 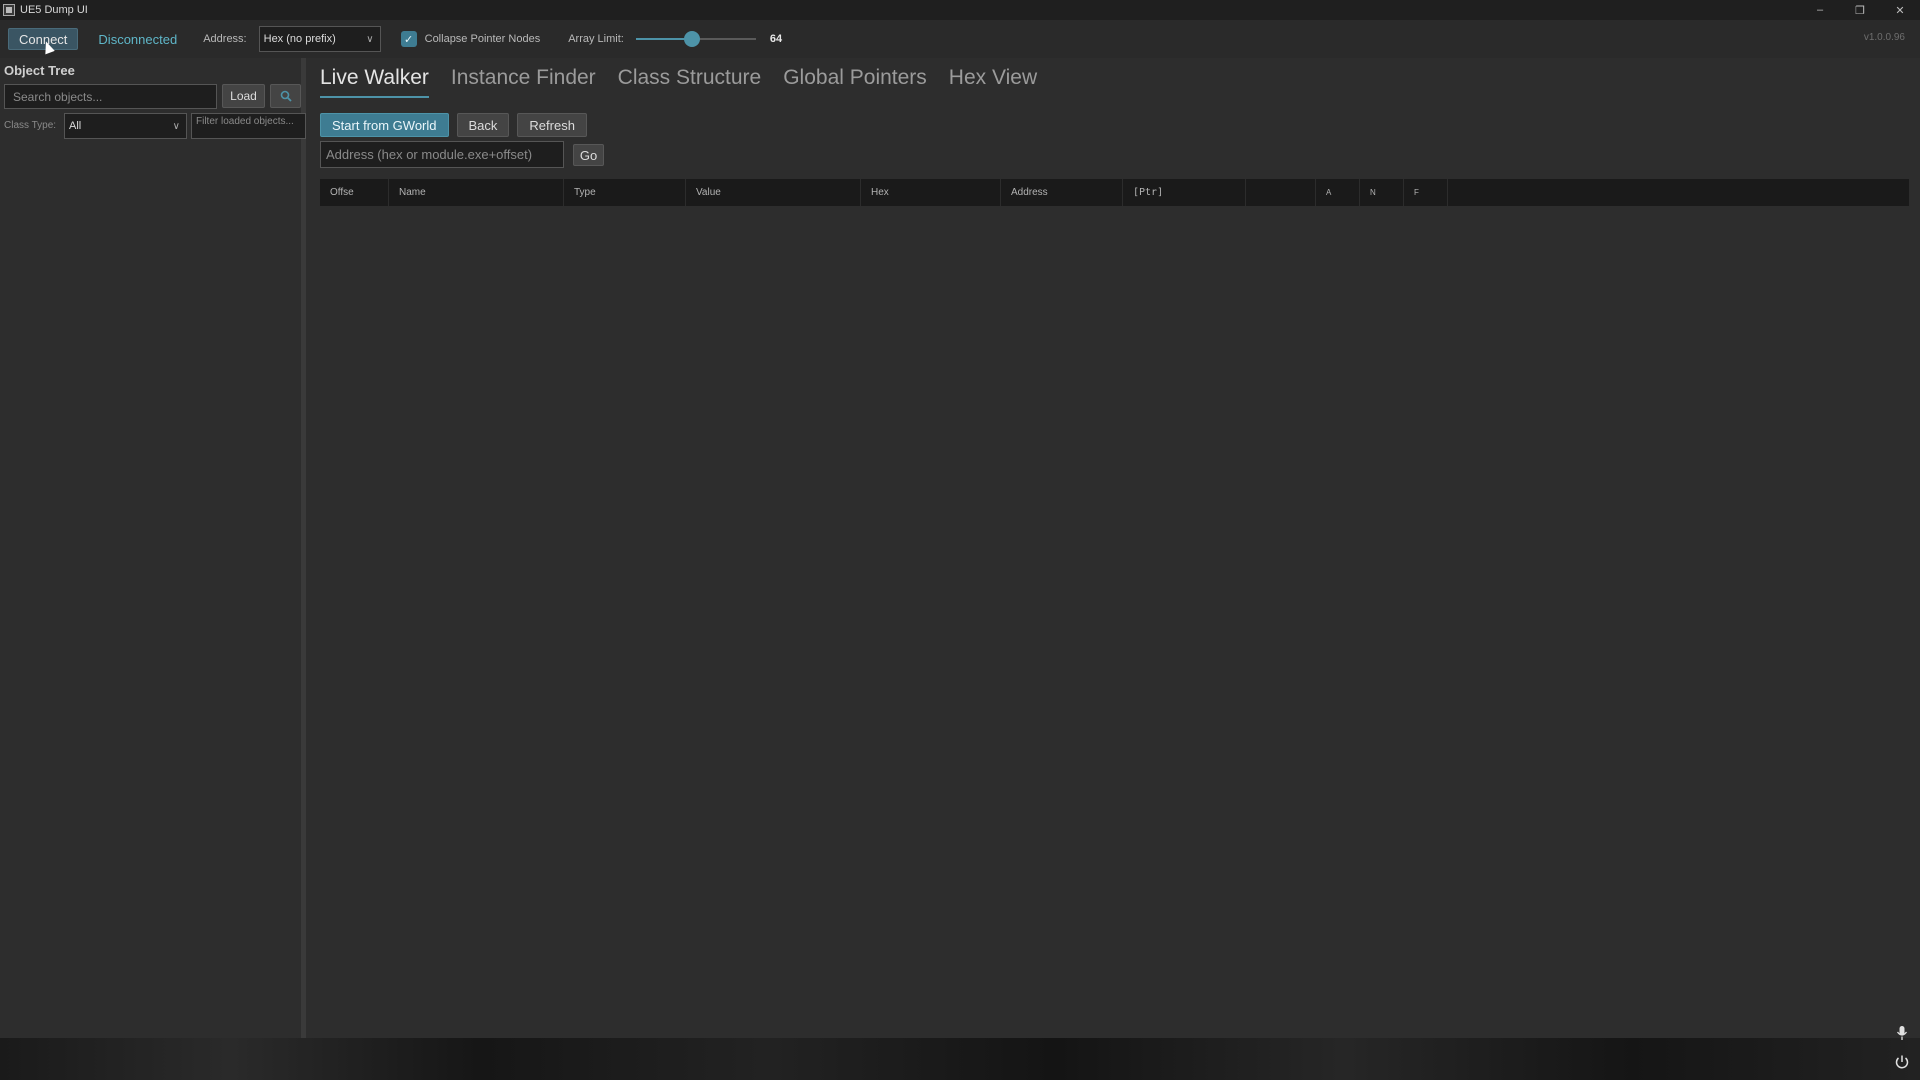 I want to click on column-header-type: Type, so click(x=625, y=192).